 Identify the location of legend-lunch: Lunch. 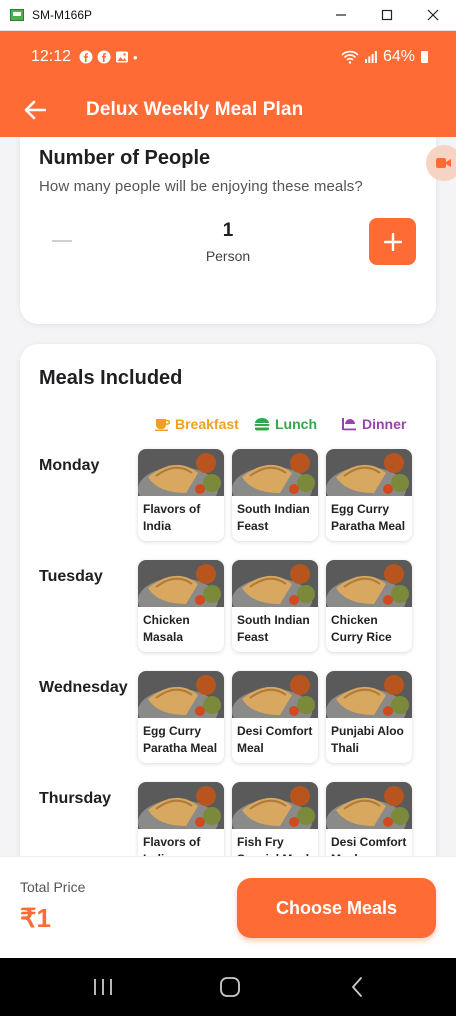
(285, 424).